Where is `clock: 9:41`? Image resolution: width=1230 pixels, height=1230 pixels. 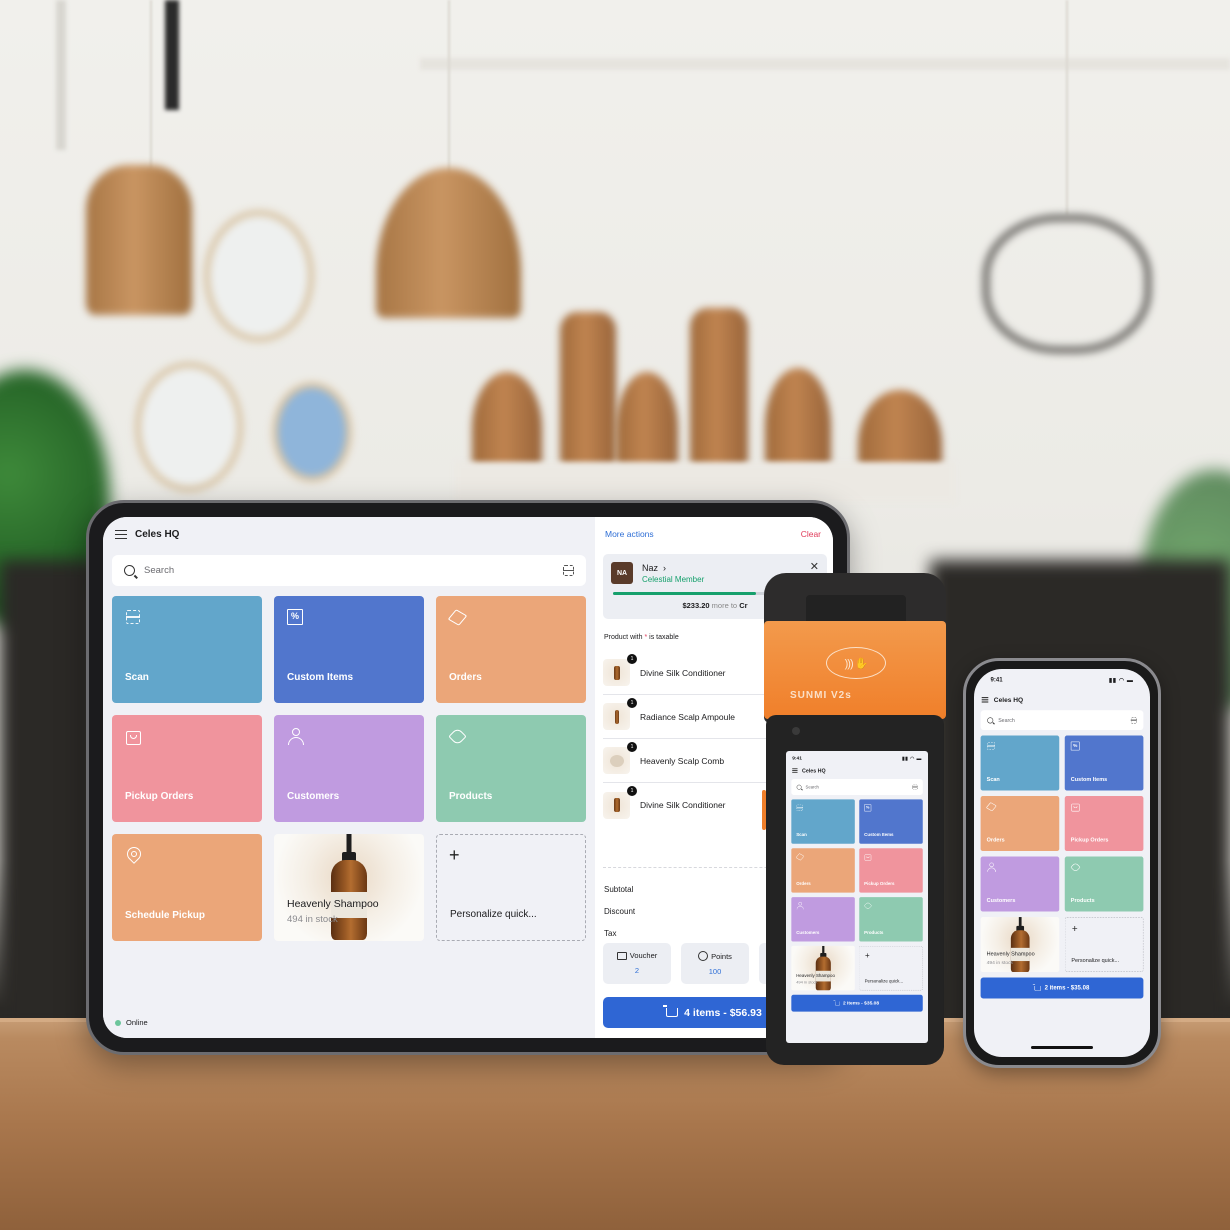
clock: 9:41 is located at coordinates (996, 680).